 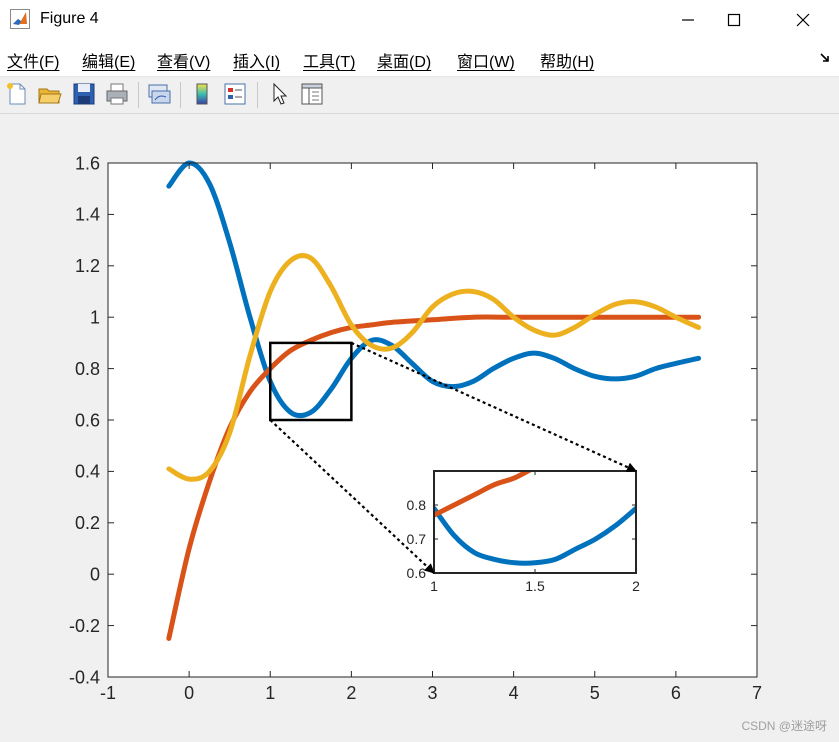 I want to click on main-y-tick-label: 1.6, so click(x=87, y=163).